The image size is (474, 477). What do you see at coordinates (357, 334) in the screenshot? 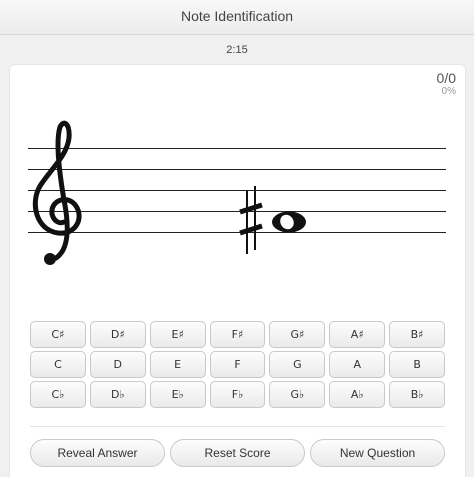
I see `note-button-a-sharp: A♯` at bounding box center [357, 334].